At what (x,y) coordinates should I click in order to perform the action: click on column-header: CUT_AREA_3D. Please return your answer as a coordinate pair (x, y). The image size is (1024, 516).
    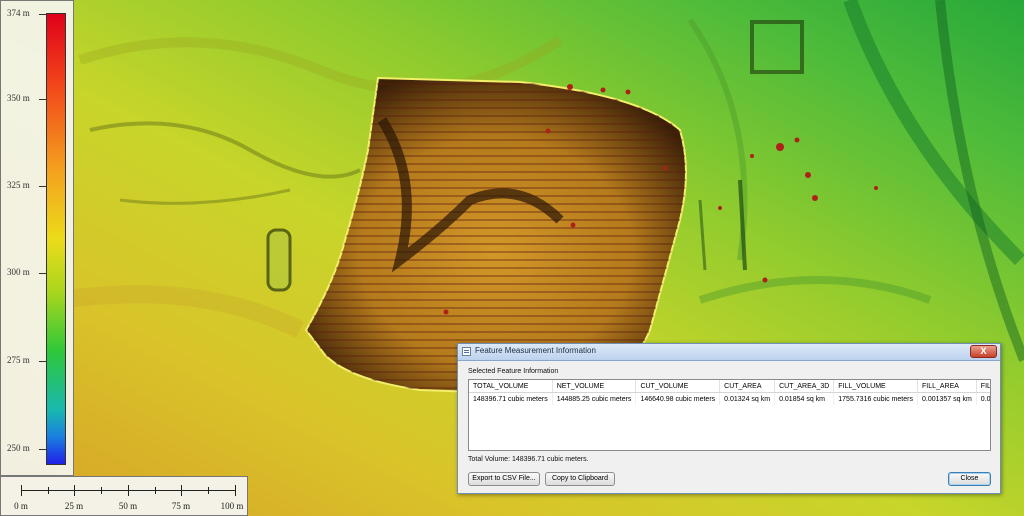
    Looking at the image, I should click on (804, 386).